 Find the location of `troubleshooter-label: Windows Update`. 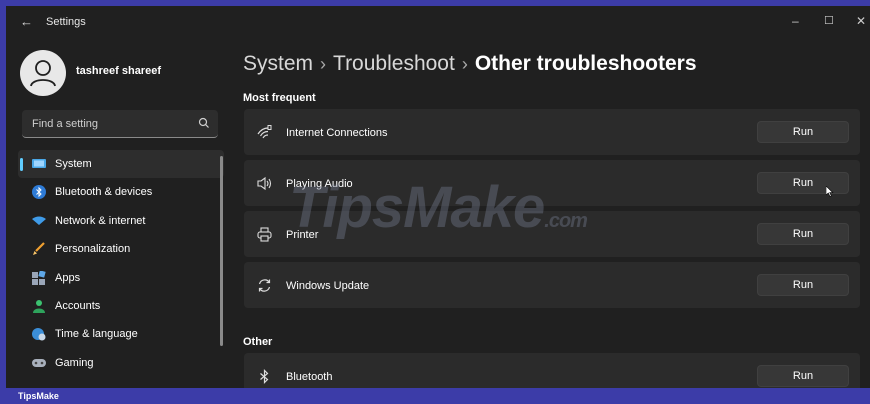

troubleshooter-label: Windows Update is located at coordinates (328, 286).